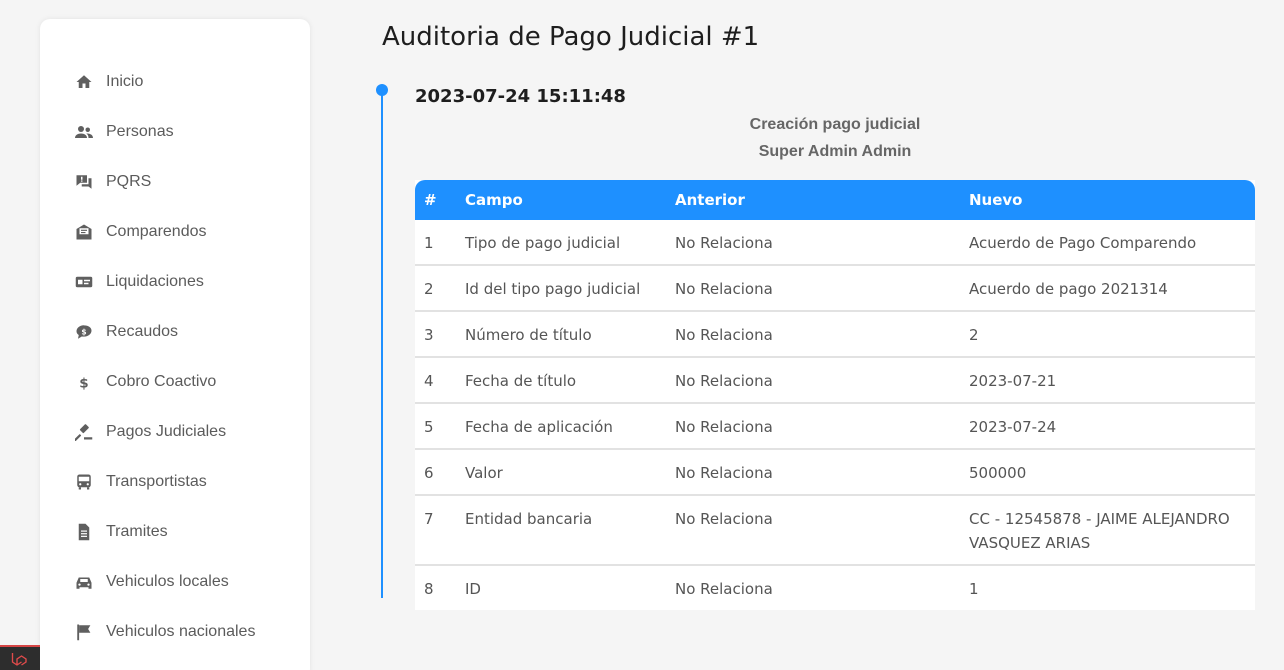 The height and width of the screenshot is (670, 1284). Describe the element at coordinates (435, 425) in the screenshot. I see `cell-number: 5` at that location.